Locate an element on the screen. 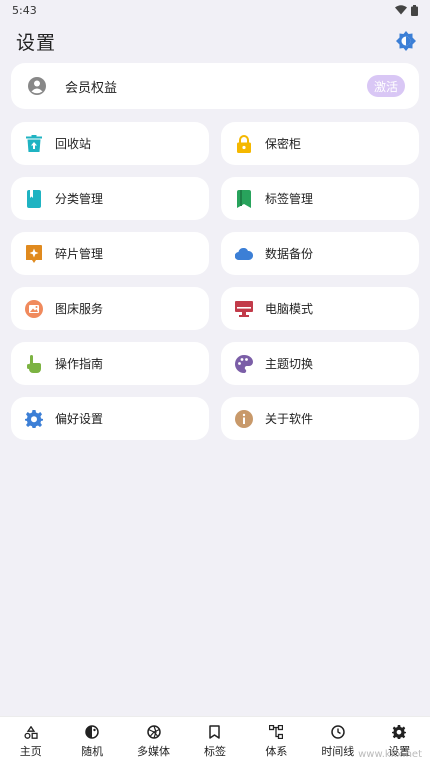 The height and width of the screenshot is (766, 430). header: 设置 is located at coordinates (215, 41).